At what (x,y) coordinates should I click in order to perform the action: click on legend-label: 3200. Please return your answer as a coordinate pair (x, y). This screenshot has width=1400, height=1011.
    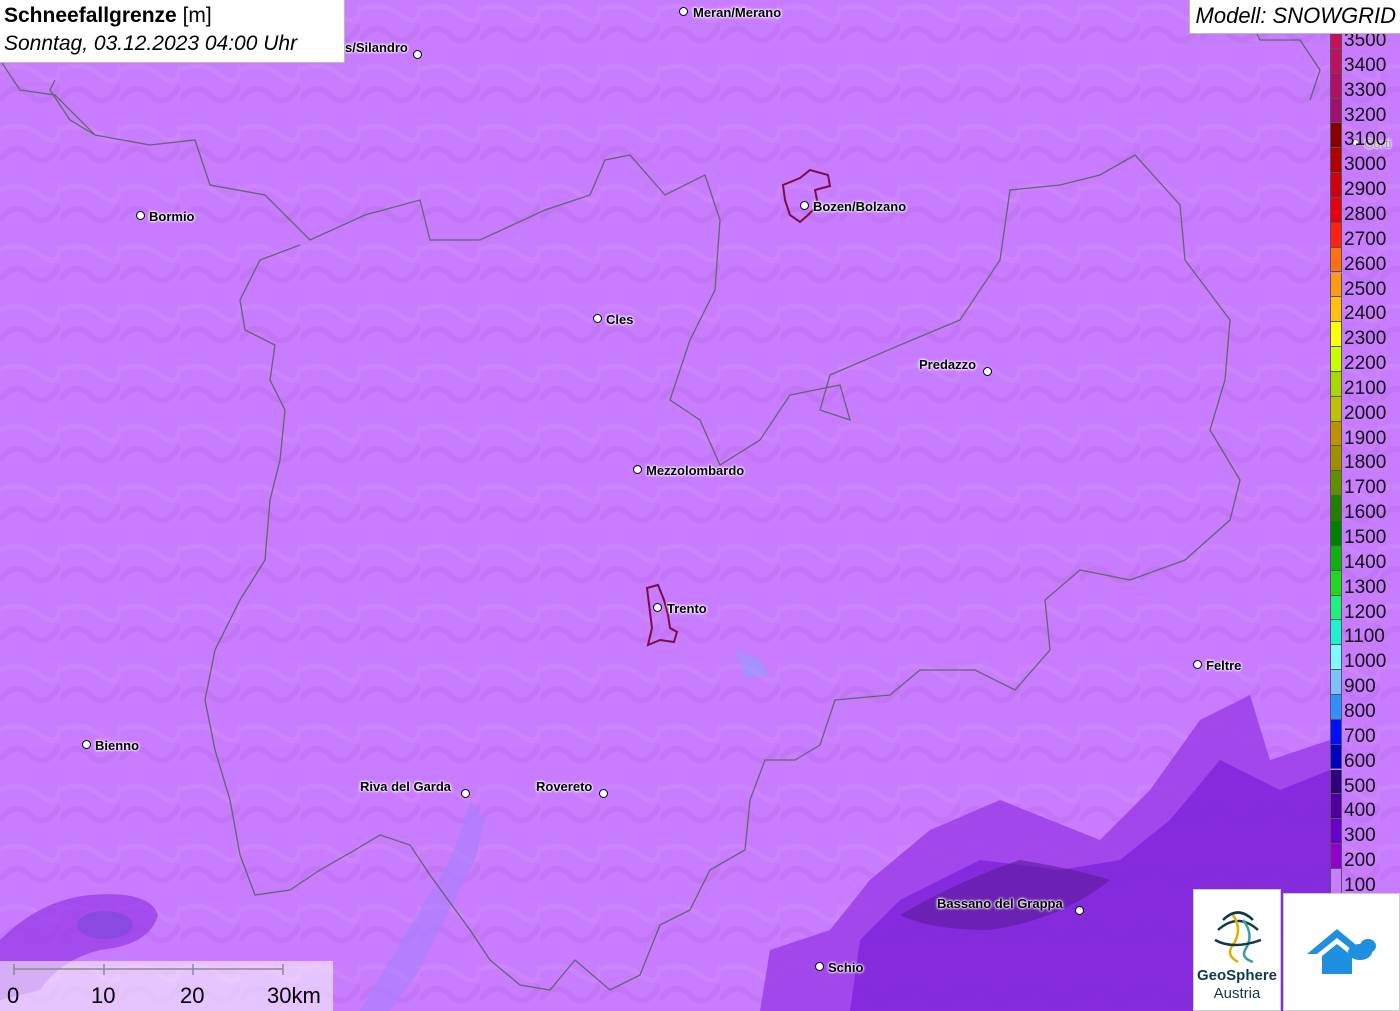
    Looking at the image, I should click on (1365, 115).